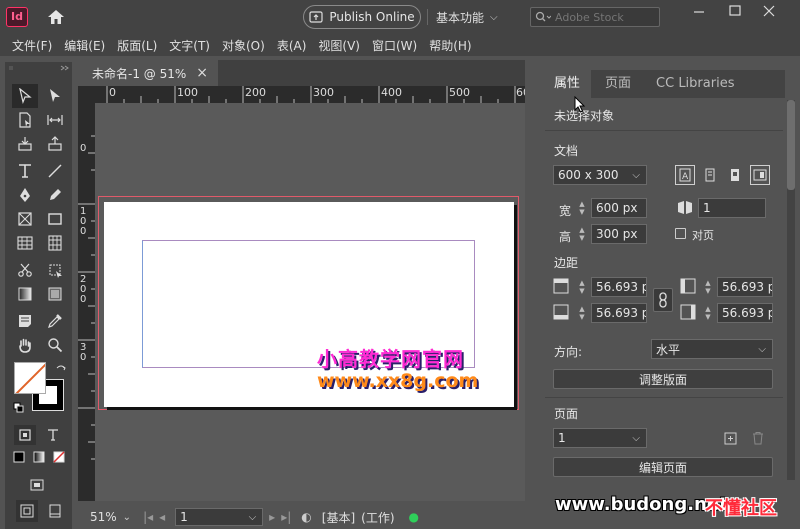  I want to click on margin-bottom-field, so click(619, 313).